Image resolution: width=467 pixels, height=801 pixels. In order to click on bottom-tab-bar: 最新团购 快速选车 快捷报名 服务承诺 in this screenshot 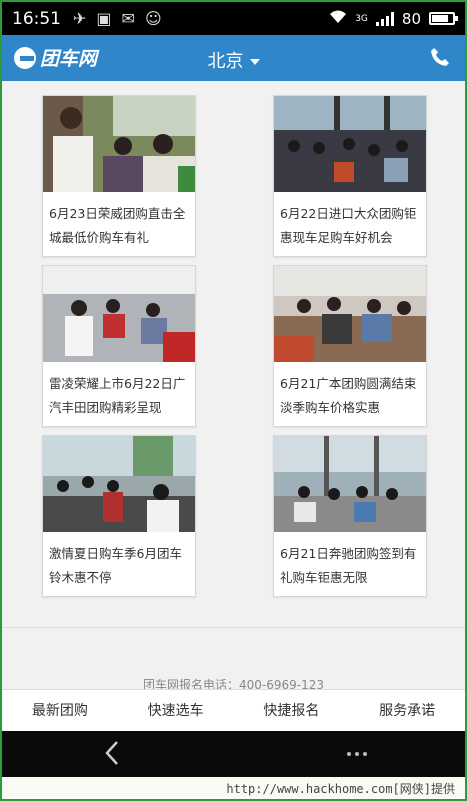, I will do `click(233, 710)`.